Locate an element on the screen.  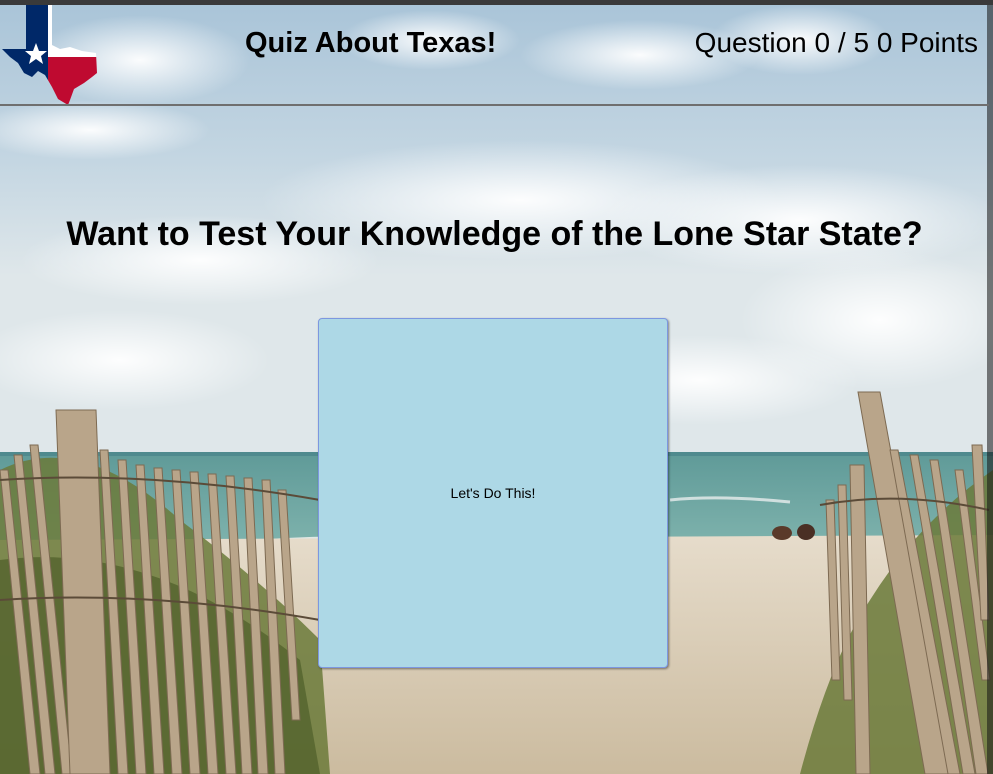
header-divider is located at coordinates (494, 105).